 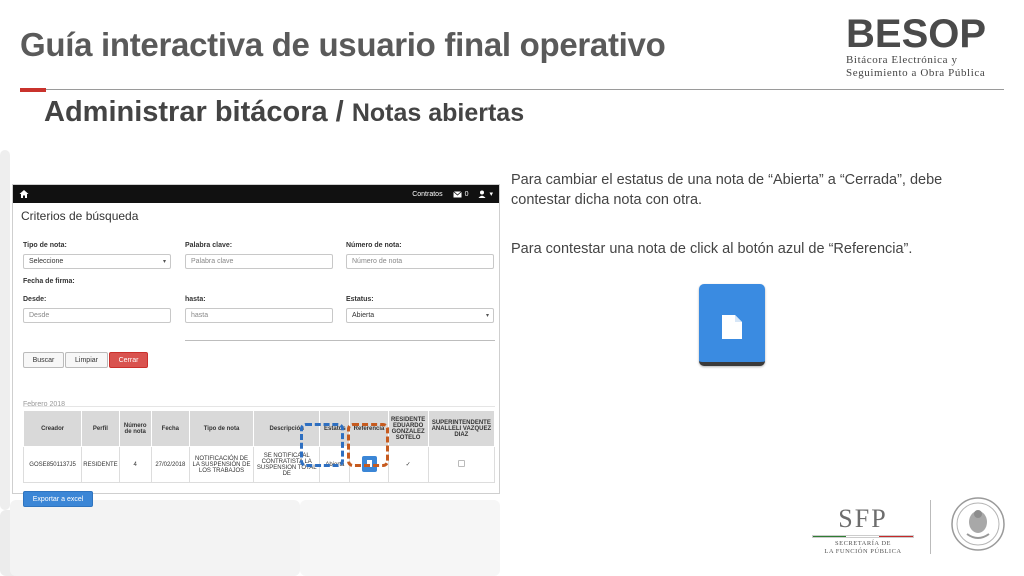 I want to click on tipo-select: Seleccione ▾, so click(x=97, y=261).